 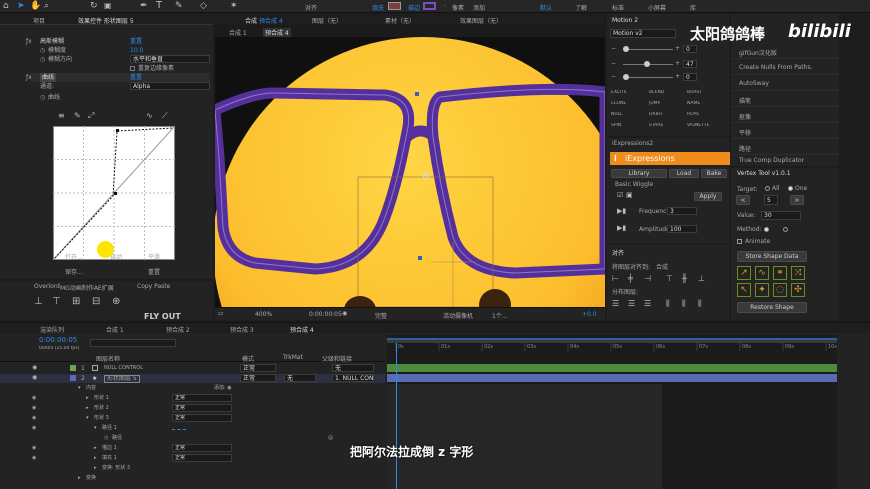 What do you see at coordinates (771, 200) in the screenshot?
I see `target-value-input: 5` at bounding box center [771, 200].